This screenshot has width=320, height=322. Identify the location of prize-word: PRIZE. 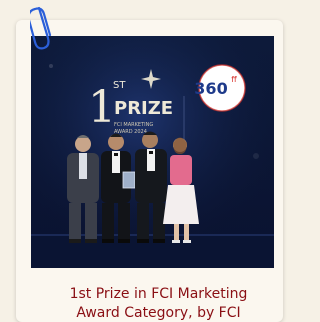
(143, 108).